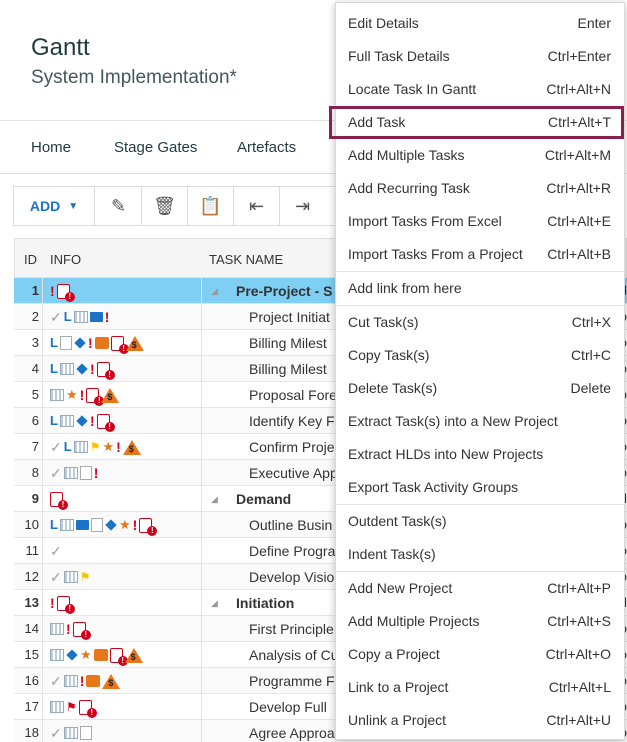 The height and width of the screenshot is (742, 627). I want to click on task-name: Develop Full, so click(288, 707).